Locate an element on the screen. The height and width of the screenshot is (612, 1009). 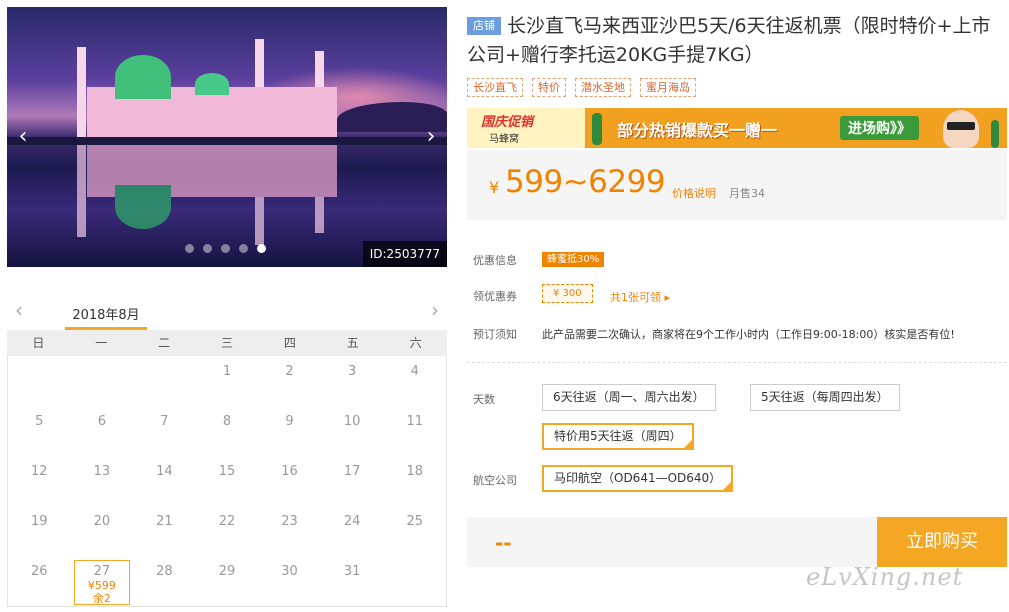
calendar-day: 11 is located at coordinates (414, 431).